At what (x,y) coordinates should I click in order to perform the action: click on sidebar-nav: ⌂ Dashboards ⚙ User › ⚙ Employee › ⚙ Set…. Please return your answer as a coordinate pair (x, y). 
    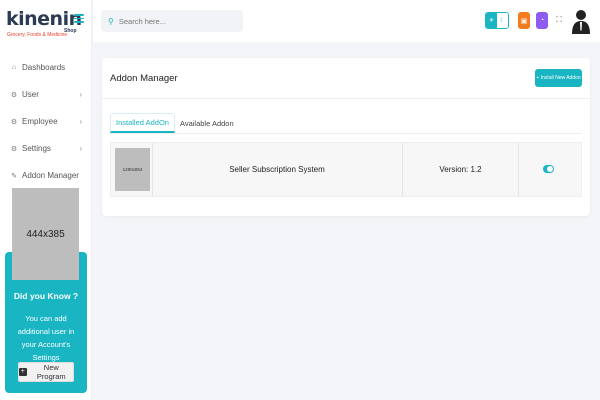
    Looking at the image, I should click on (46, 121).